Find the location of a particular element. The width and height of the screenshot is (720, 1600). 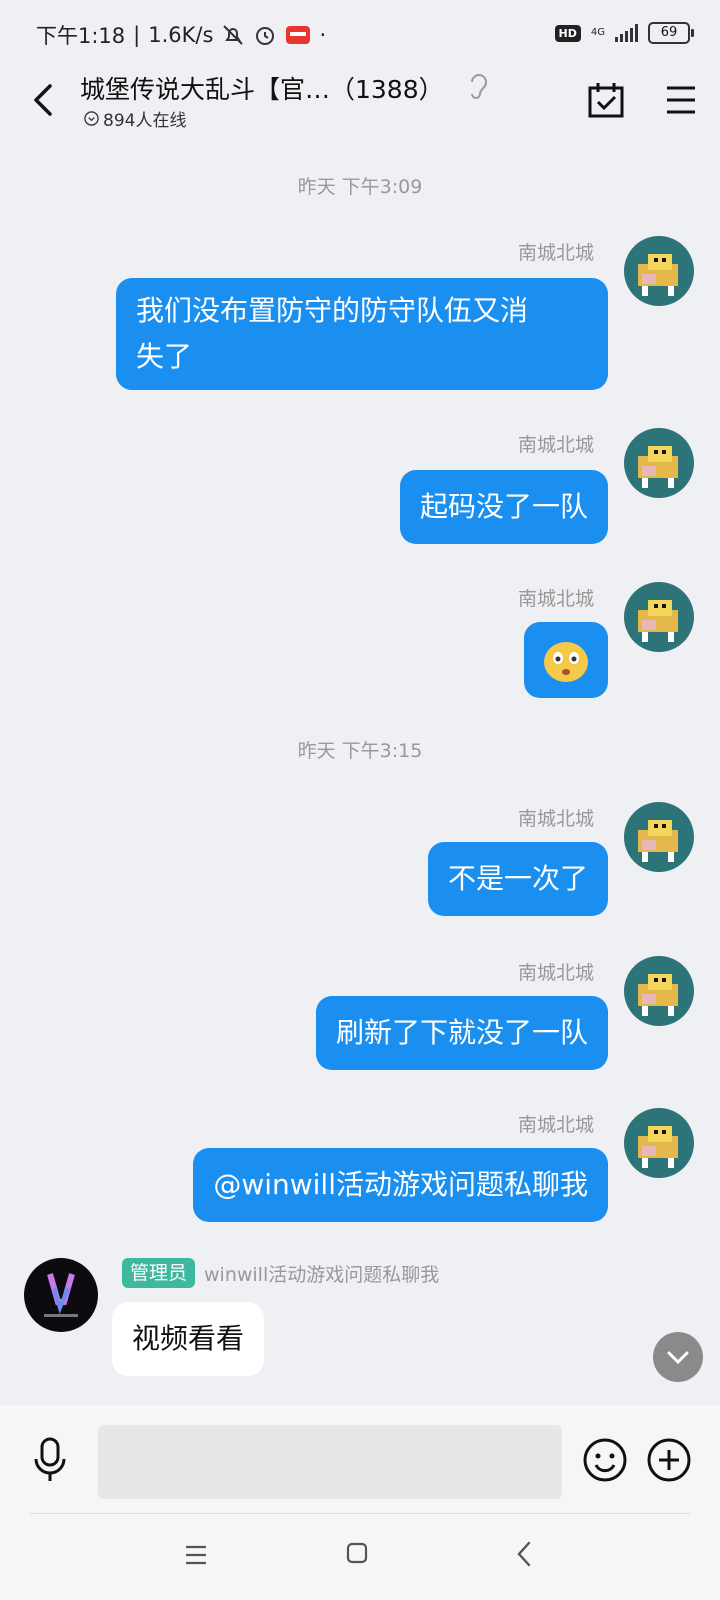

app-notification-icon is located at coordinates (298, 35).